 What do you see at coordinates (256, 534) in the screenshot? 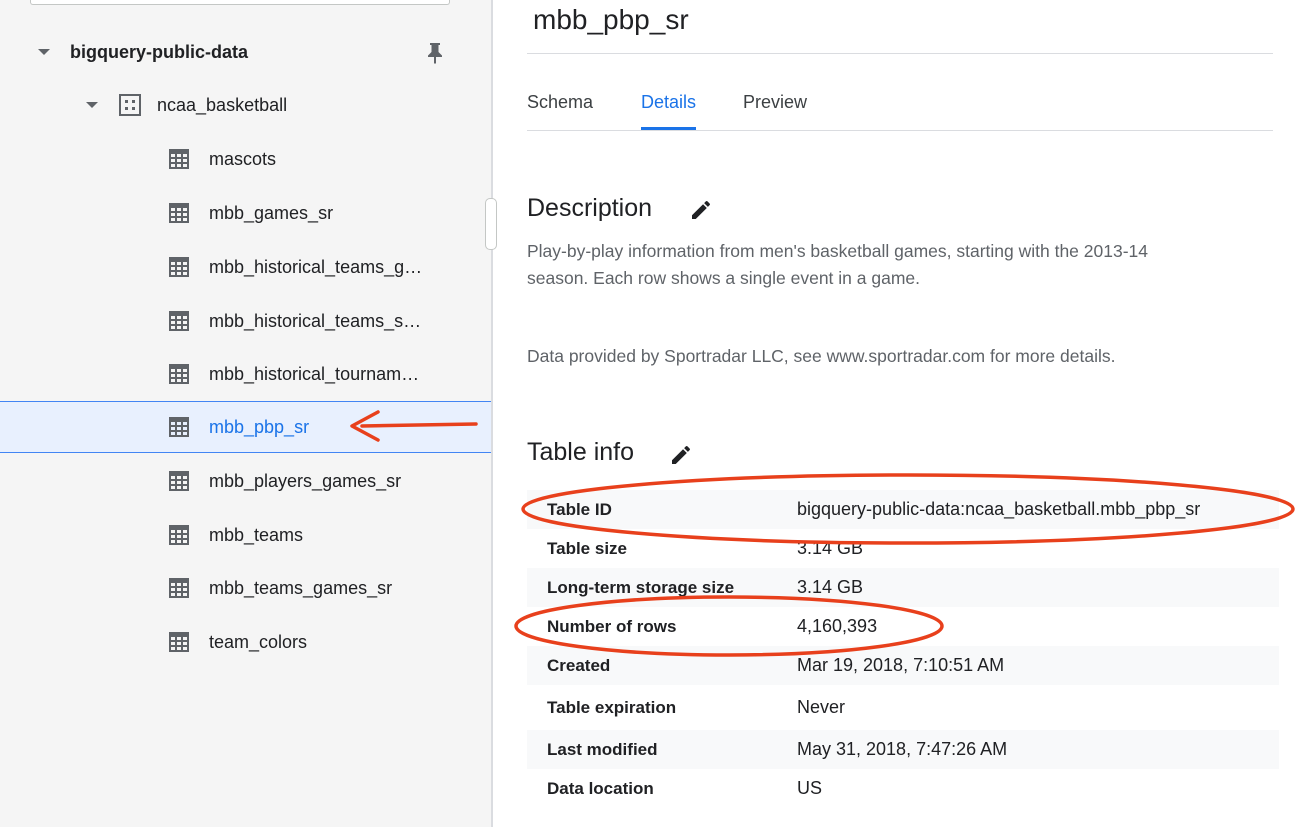
I see `table-label: mbb_teams` at bounding box center [256, 534].